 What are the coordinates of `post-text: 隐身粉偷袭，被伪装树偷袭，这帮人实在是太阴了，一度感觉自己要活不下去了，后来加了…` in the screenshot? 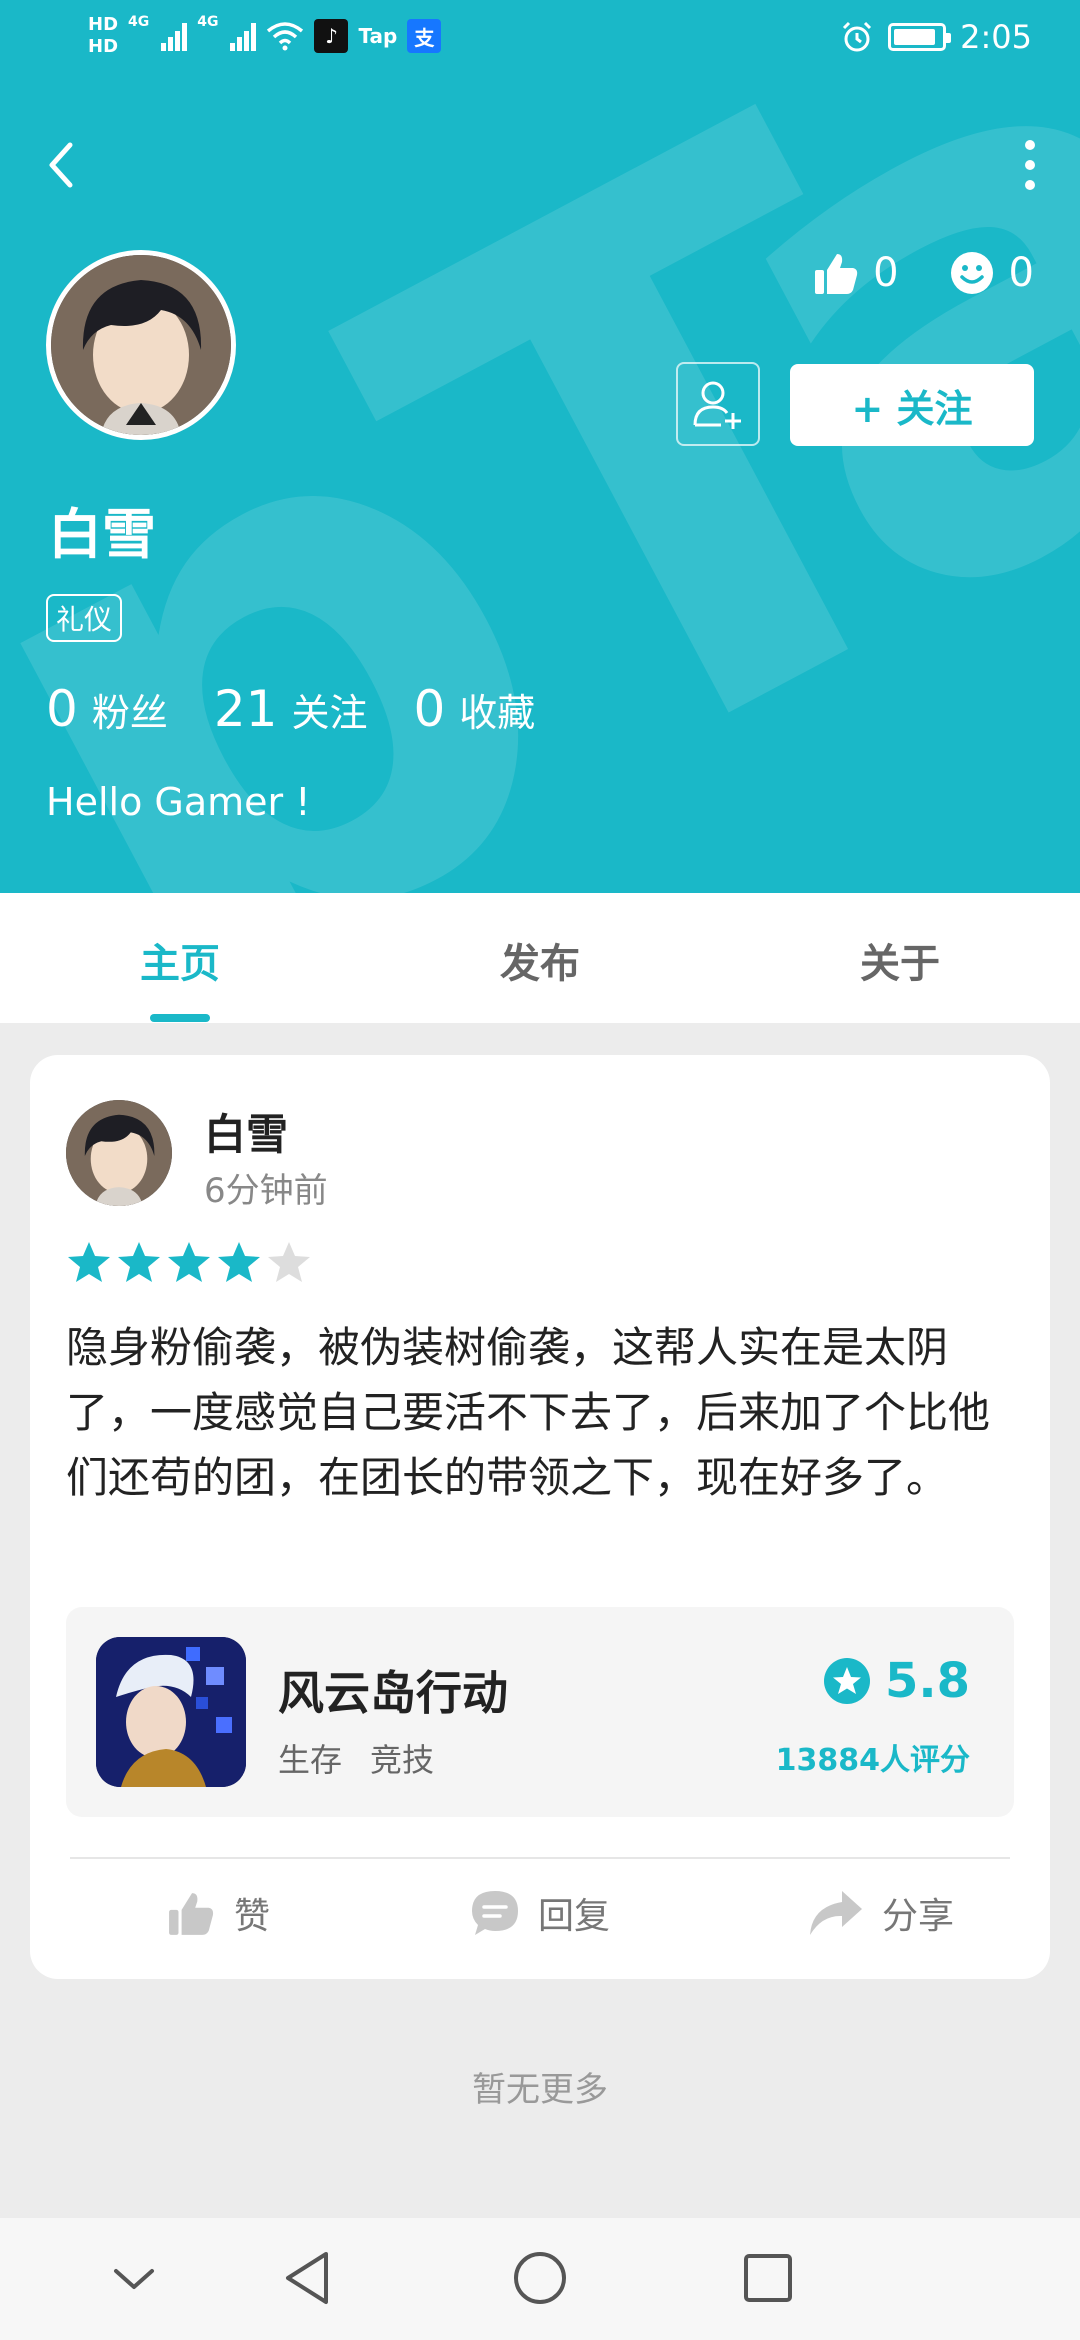 It's located at (528, 1412).